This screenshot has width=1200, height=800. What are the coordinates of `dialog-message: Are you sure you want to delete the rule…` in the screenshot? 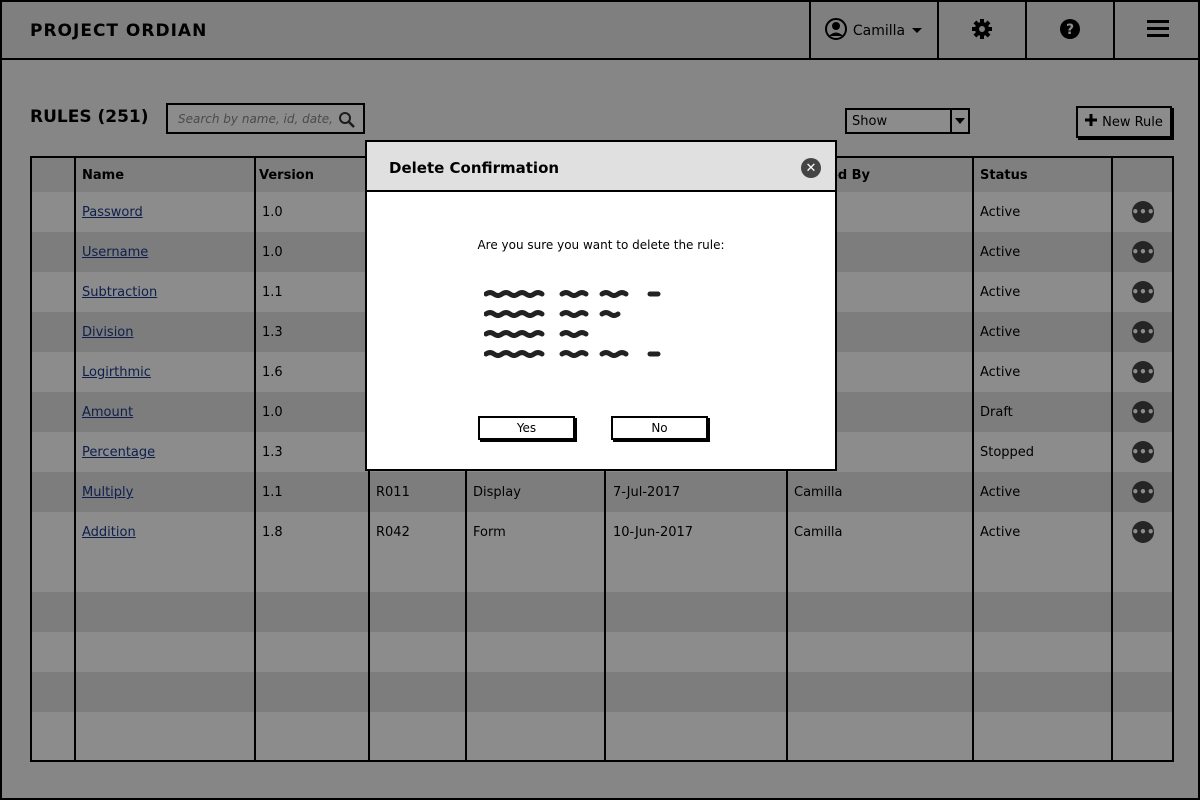 It's located at (601, 245).